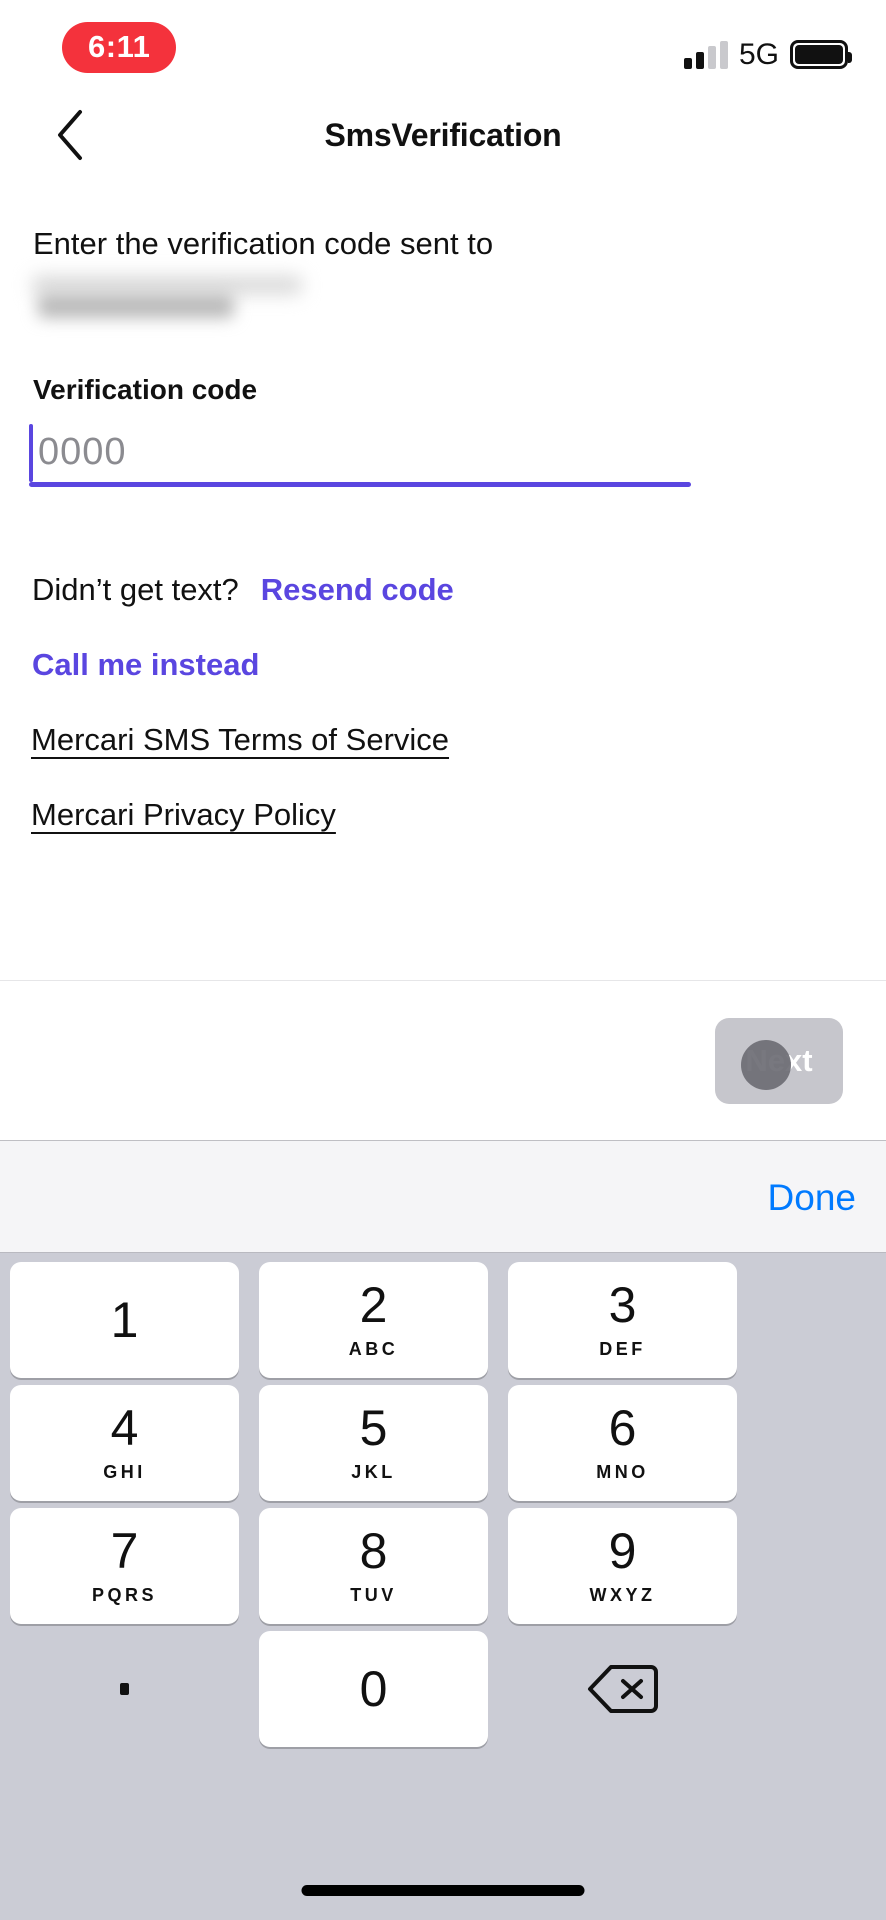 This screenshot has height=1920, width=886. I want to click on key-backspace, so click(622, 1689).